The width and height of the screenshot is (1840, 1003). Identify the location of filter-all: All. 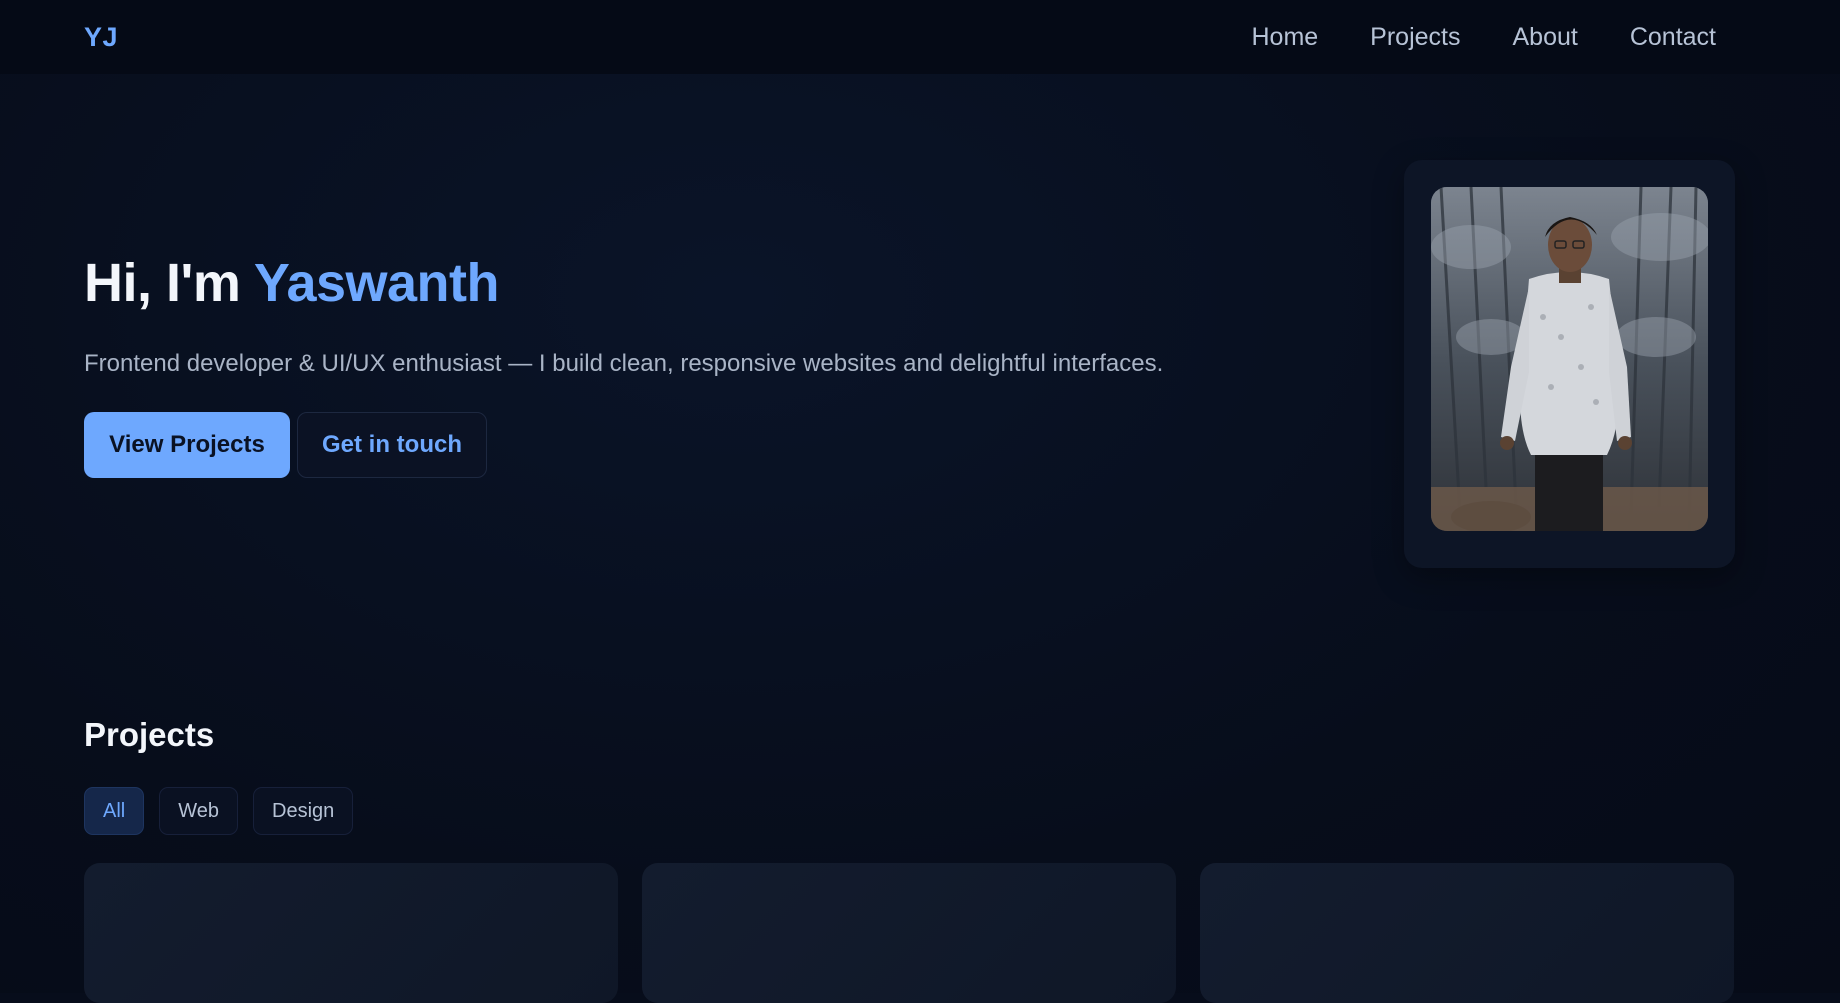
(114, 811).